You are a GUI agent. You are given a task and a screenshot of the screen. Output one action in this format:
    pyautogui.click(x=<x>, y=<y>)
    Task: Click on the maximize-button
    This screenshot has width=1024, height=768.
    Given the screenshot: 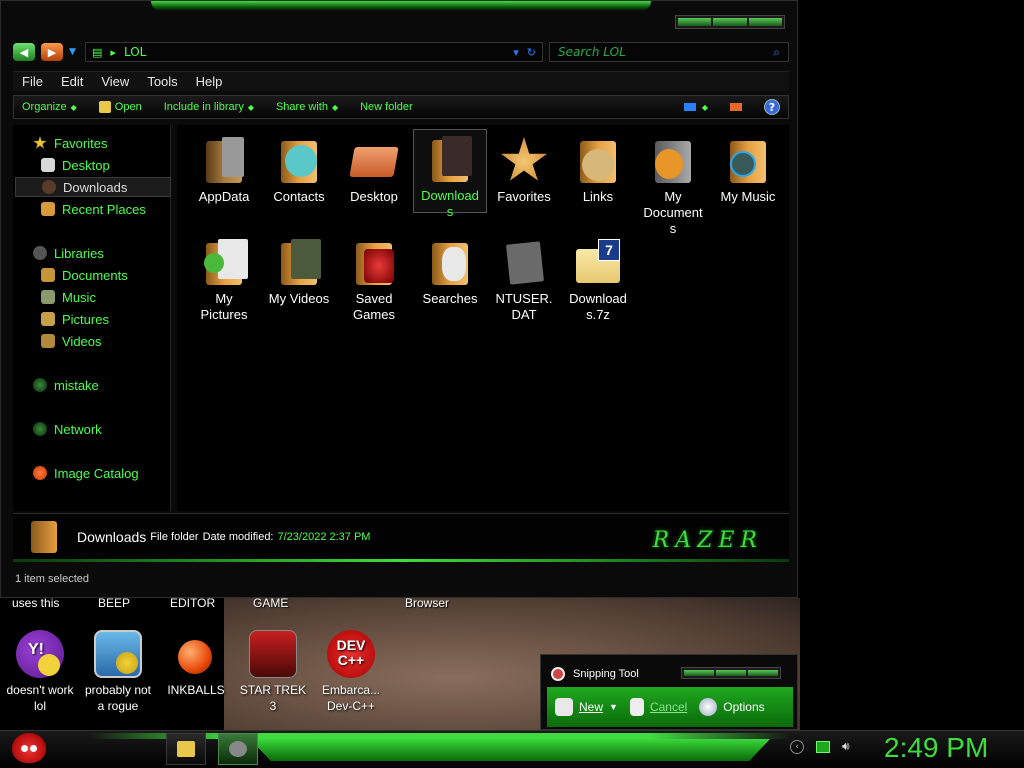 What is the action you would take?
    pyautogui.click(x=730, y=22)
    